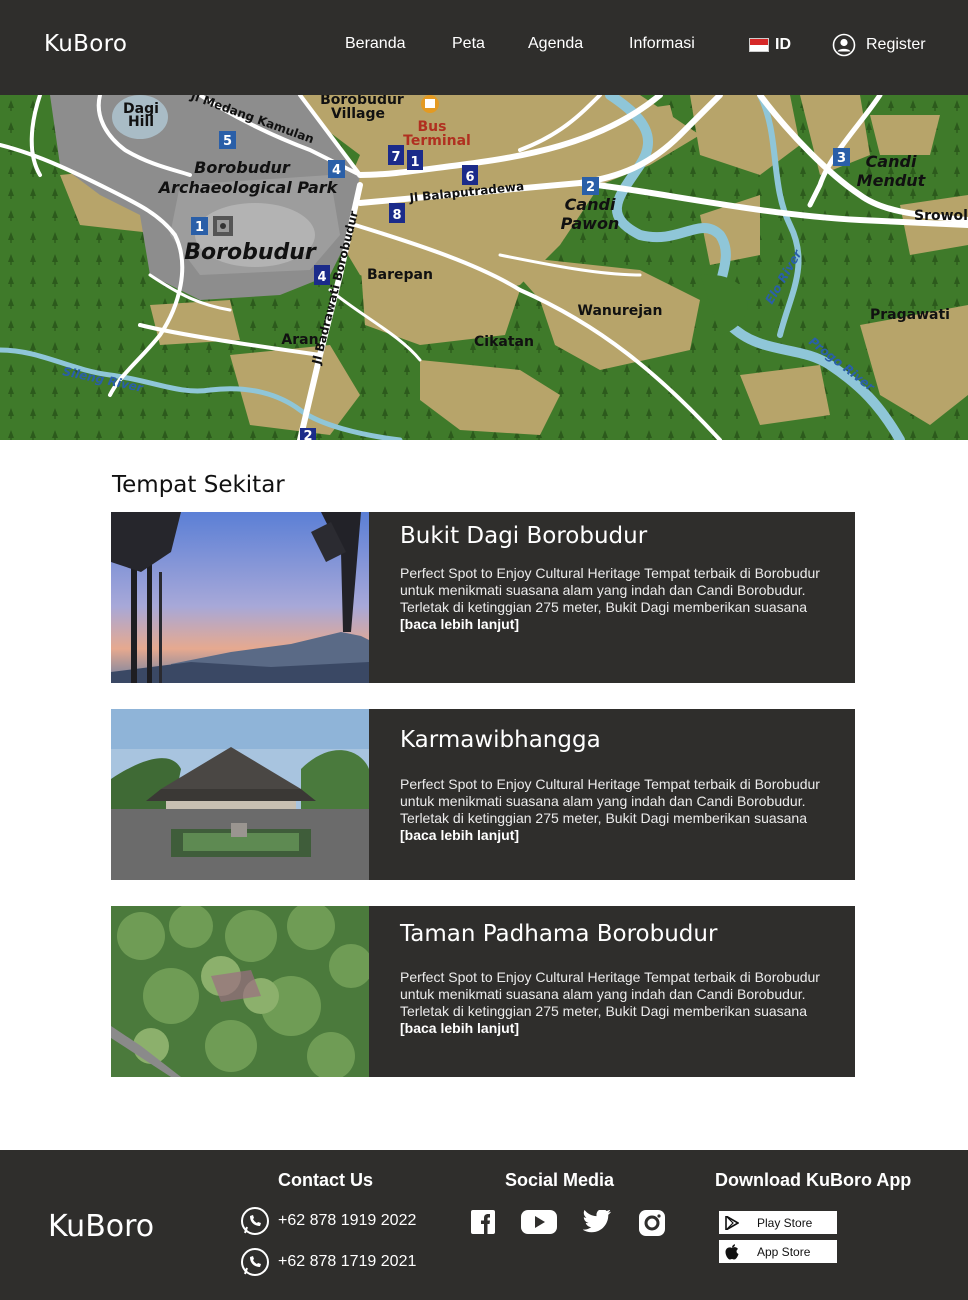 Image resolution: width=968 pixels, height=1300 pixels. I want to click on download-title: Download KuBoro App, so click(813, 1180).